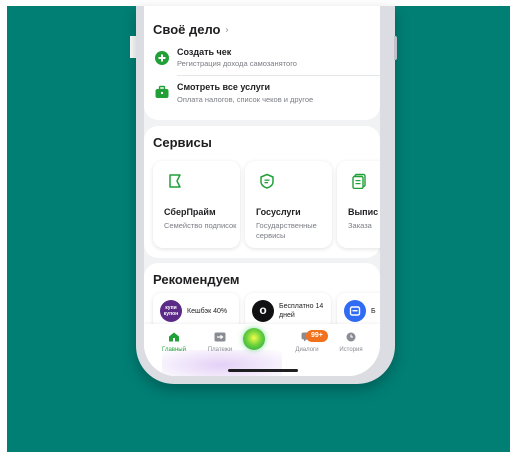 The height and width of the screenshot is (459, 517). Describe the element at coordinates (267, 181) in the screenshot. I see `shield-icon` at that location.